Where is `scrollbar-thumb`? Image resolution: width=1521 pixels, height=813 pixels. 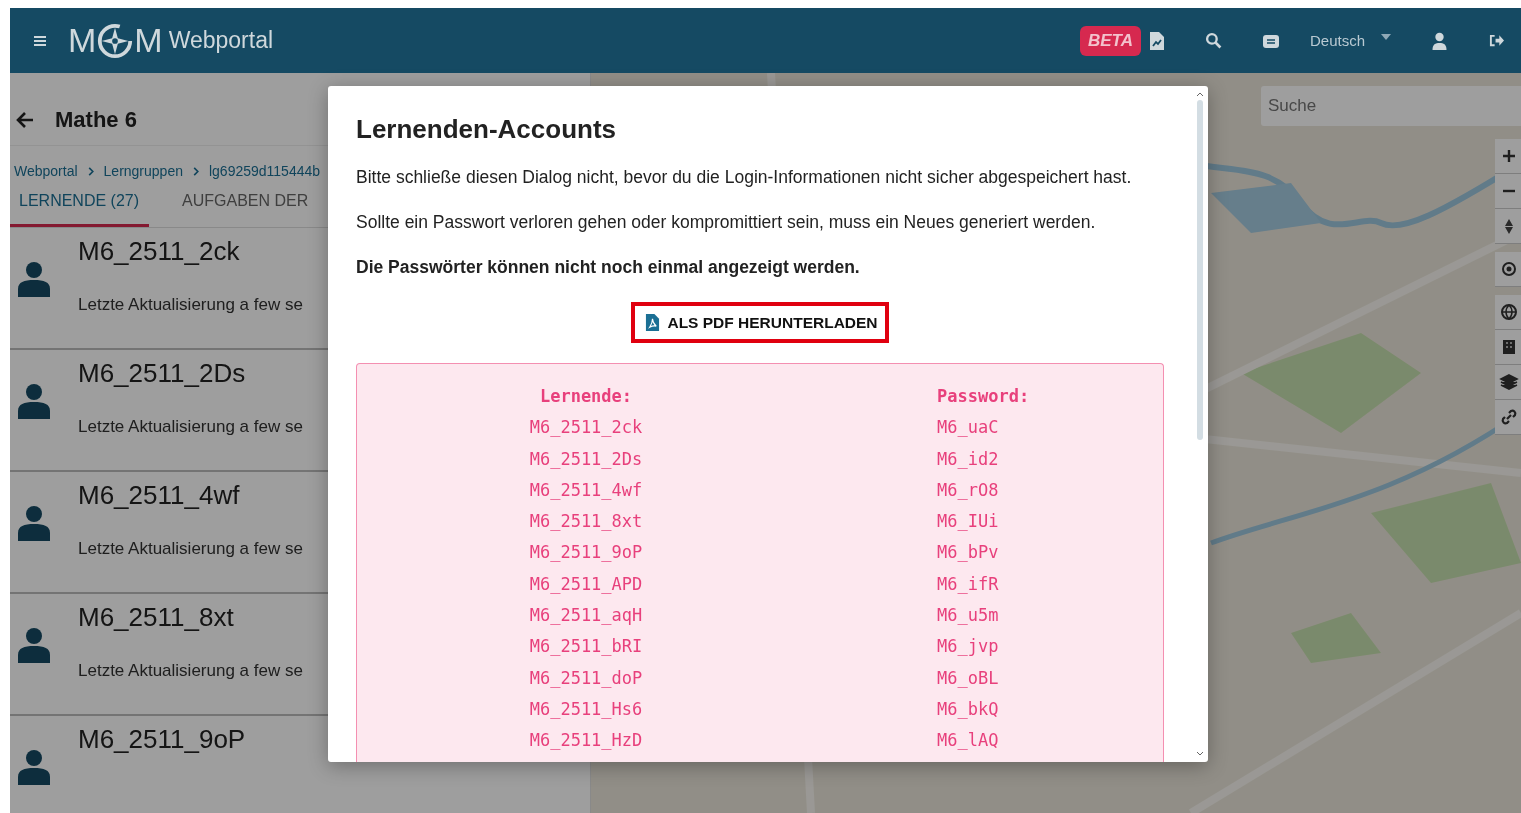 scrollbar-thumb is located at coordinates (1200, 270).